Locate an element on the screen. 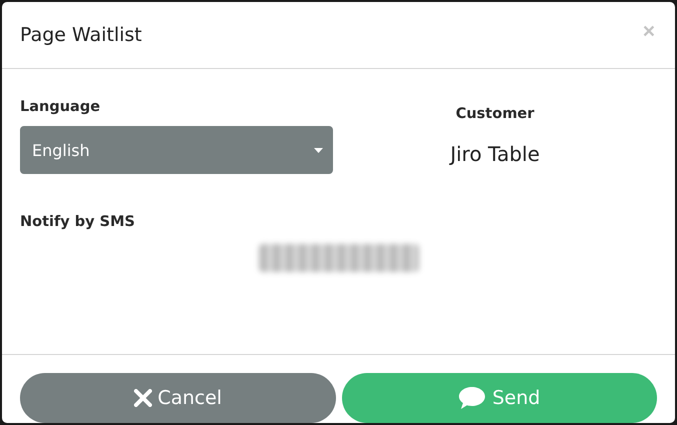  customer-name: Jiro Table is located at coordinates (495, 154).